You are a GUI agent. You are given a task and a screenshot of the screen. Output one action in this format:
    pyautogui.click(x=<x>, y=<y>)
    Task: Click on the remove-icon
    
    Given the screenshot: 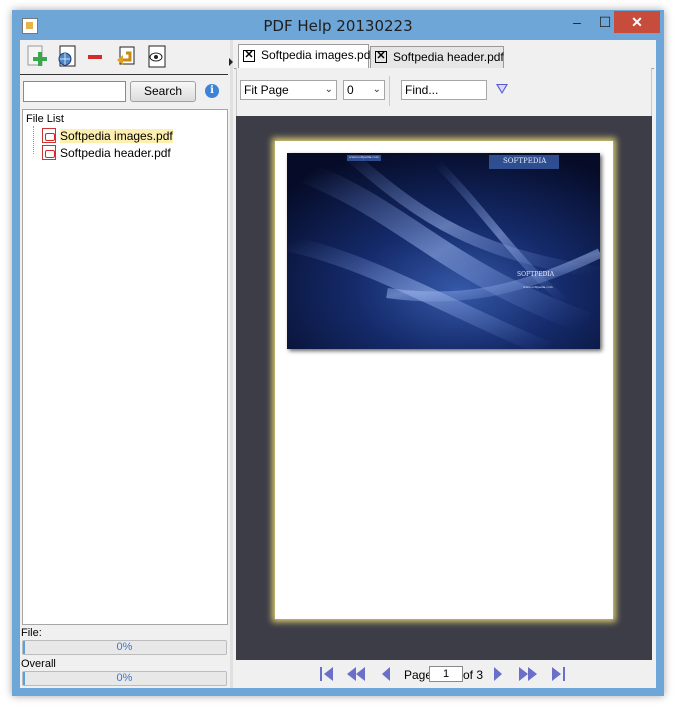 What is the action you would take?
    pyautogui.click(x=95, y=57)
    